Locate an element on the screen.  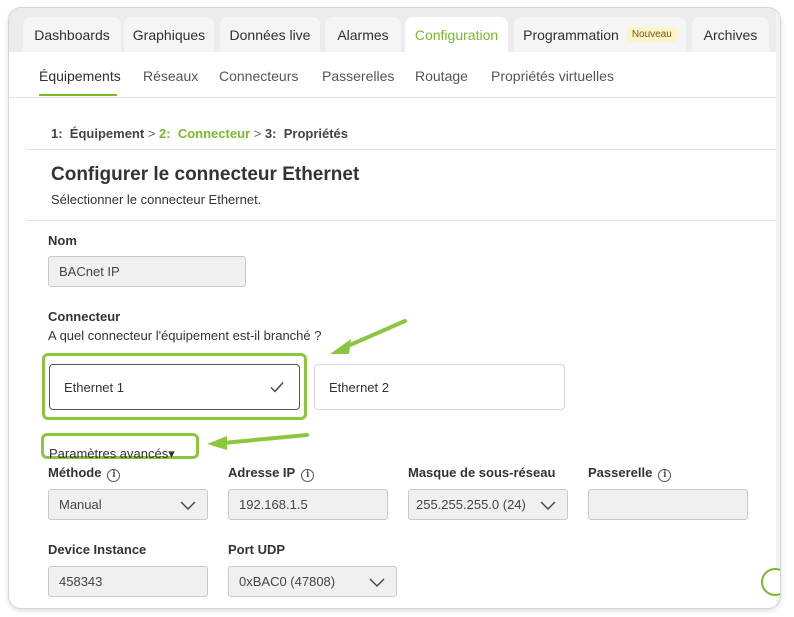
ip-address-label-text: Adresse IP is located at coordinates (262, 472).